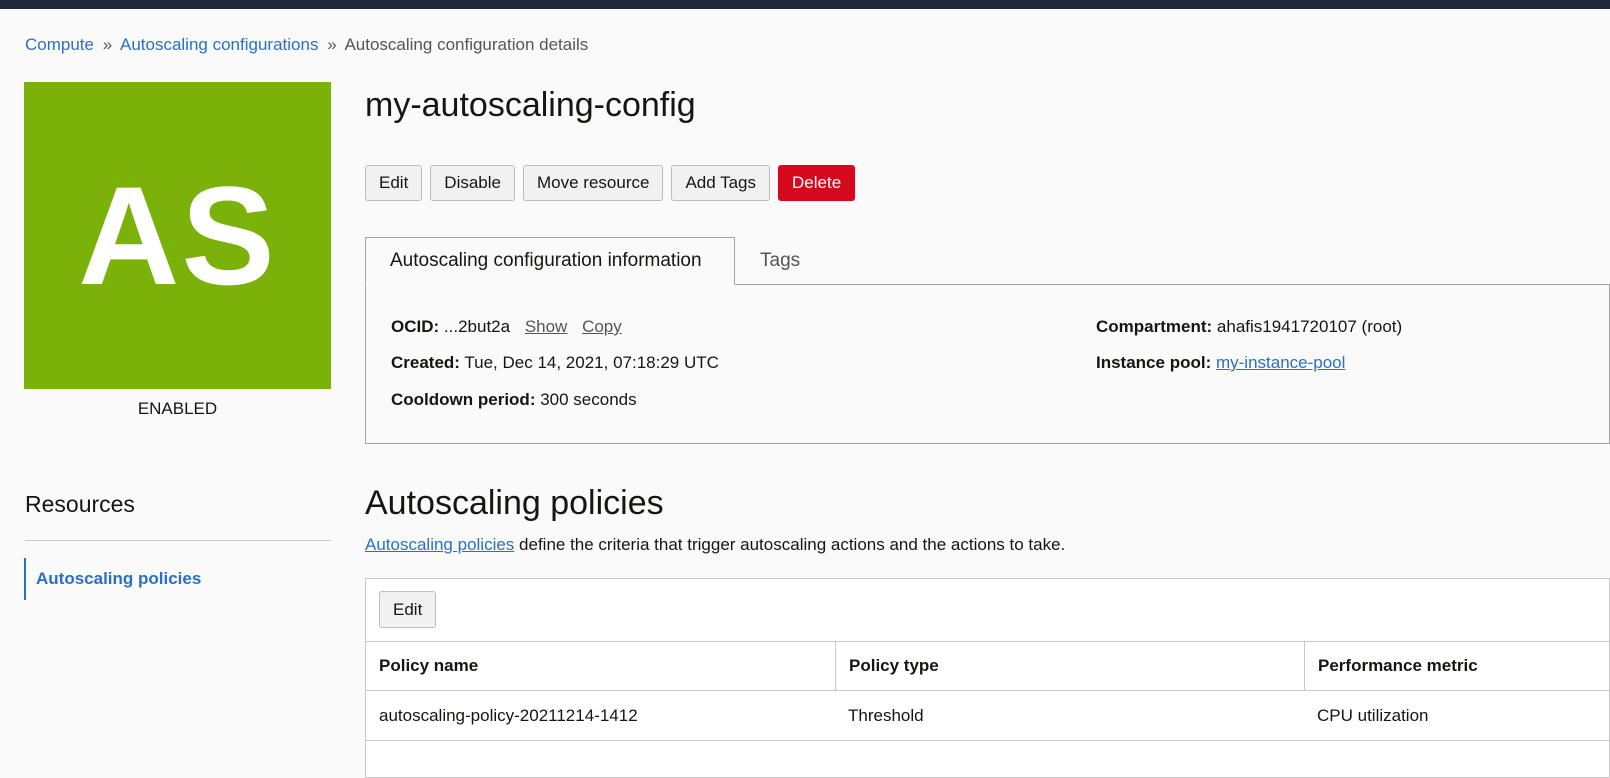 This screenshot has width=1610, height=778. What do you see at coordinates (1154, 326) in the screenshot?
I see `compartment-label: Compartment:` at bounding box center [1154, 326].